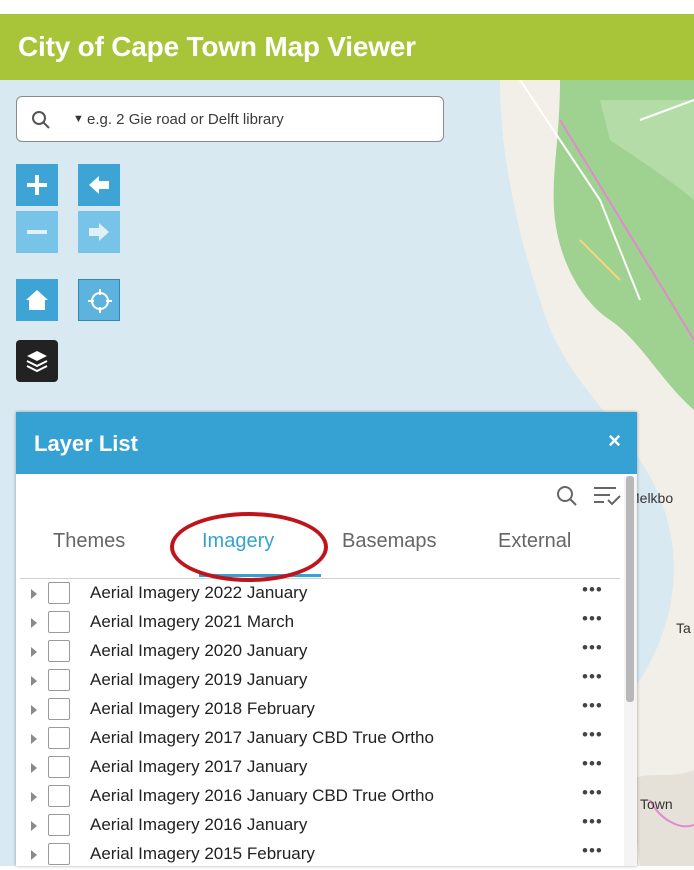  I want to click on list-item: Aerial Imagery 2016 January •••, so click(316, 826).